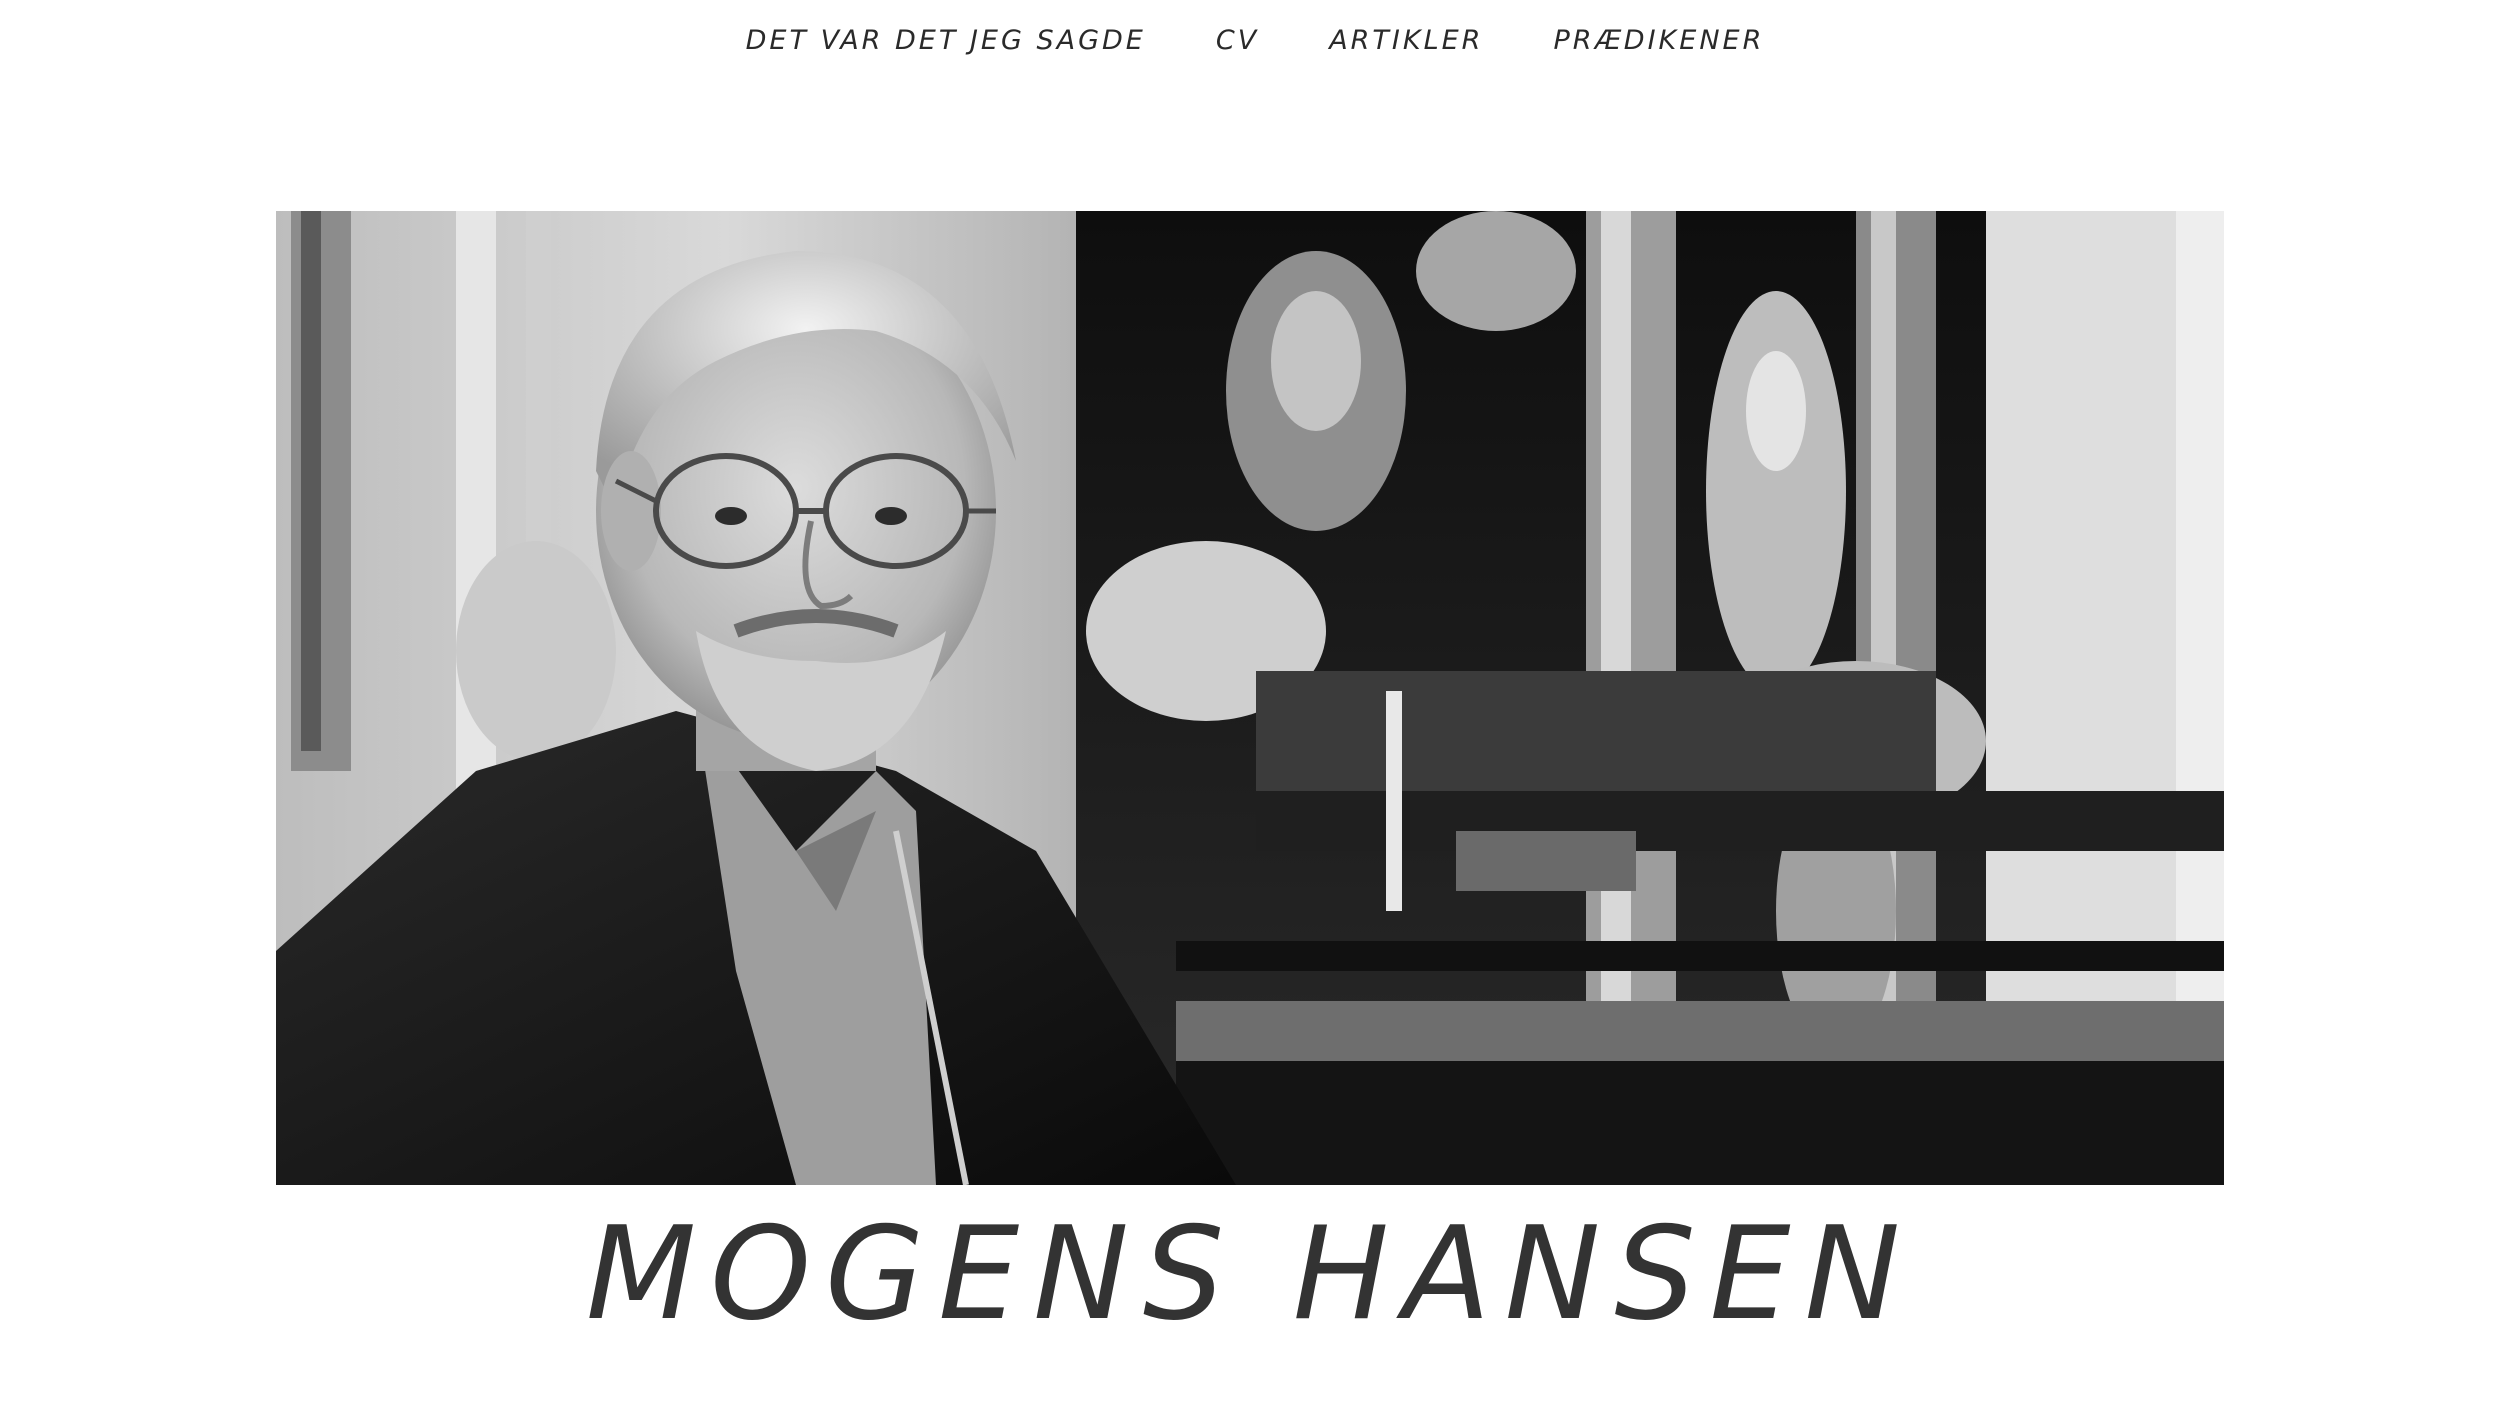  What do you see at coordinates (1406, 40) in the screenshot?
I see `nav-item-artikler: ARTIKLER` at bounding box center [1406, 40].